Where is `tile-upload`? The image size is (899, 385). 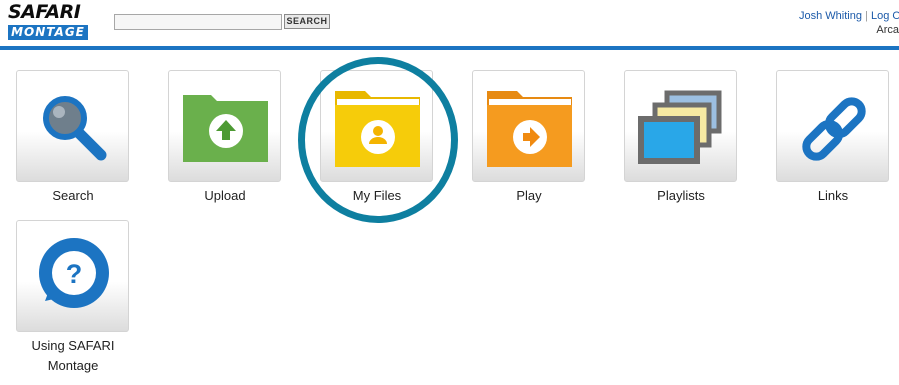 tile-upload is located at coordinates (224, 126).